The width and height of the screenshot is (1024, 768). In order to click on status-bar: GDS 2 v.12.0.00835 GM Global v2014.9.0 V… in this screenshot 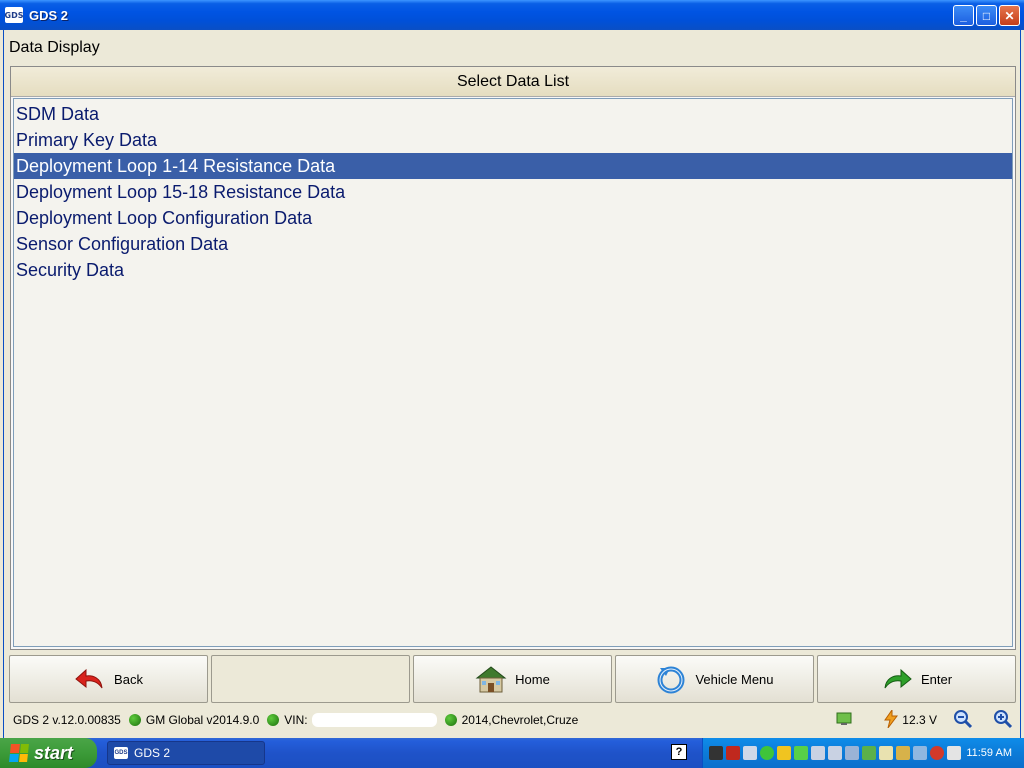, I will do `click(514, 720)`.